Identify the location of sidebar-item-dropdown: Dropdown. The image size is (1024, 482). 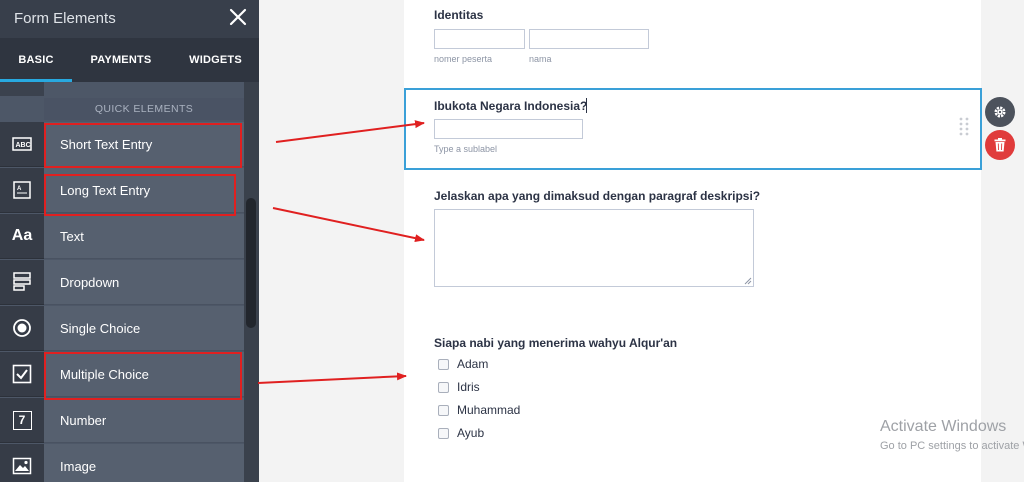
(122, 282).